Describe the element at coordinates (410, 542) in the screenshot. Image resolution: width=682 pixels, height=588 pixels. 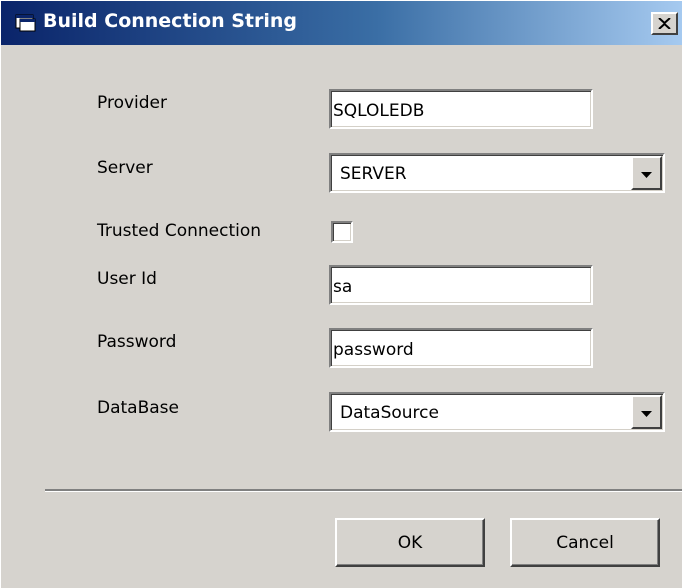
I see `ok-button: OK` at that location.